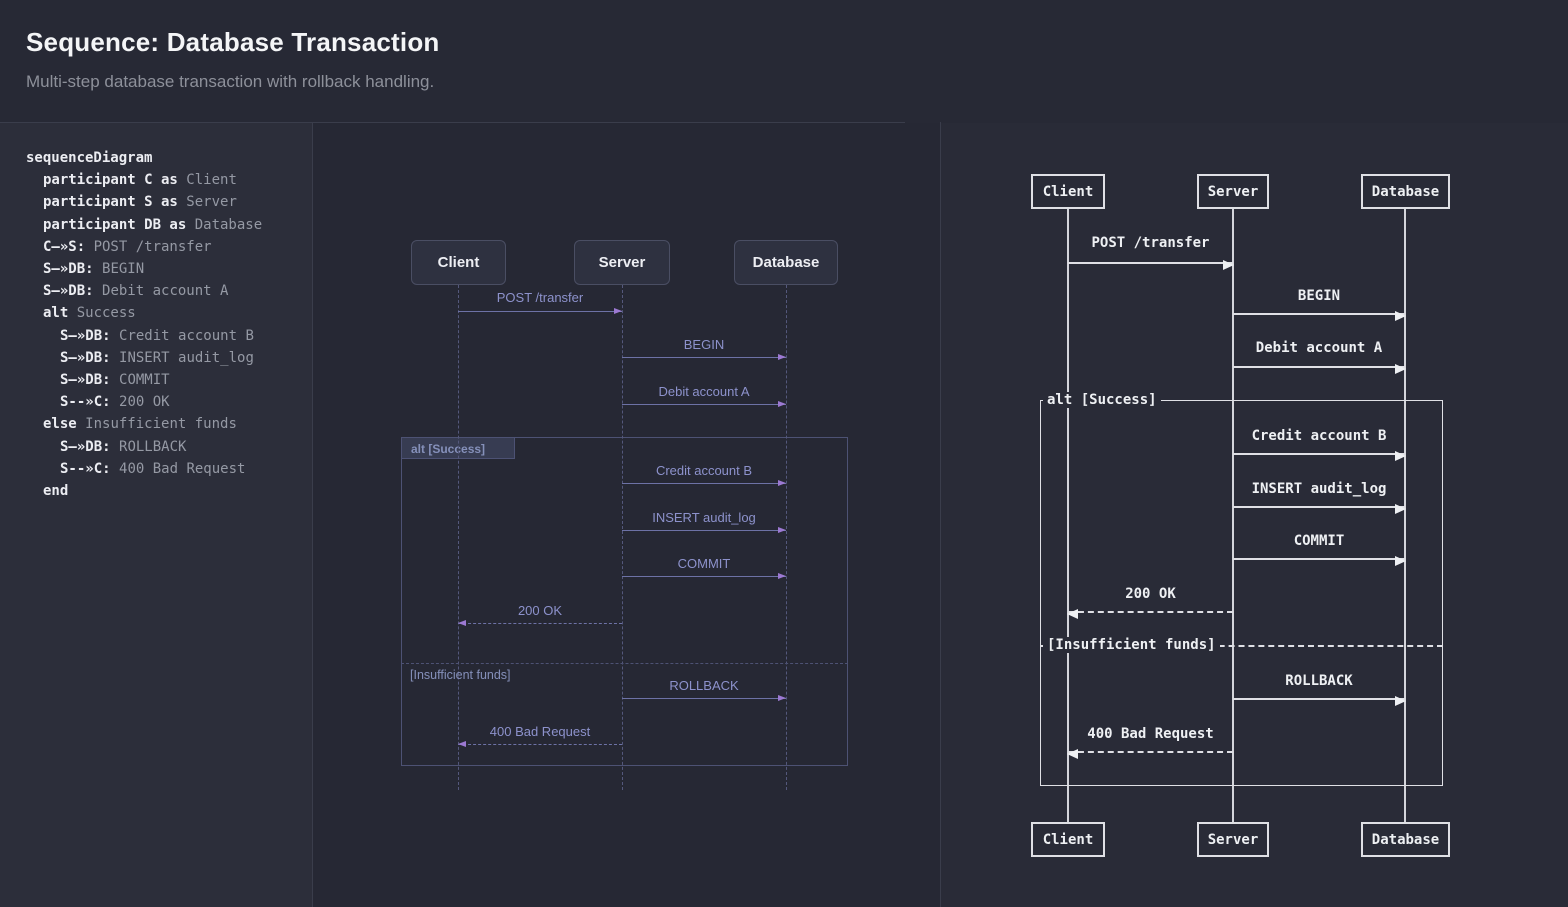  I want to click on lifeline-database, so click(786, 537).